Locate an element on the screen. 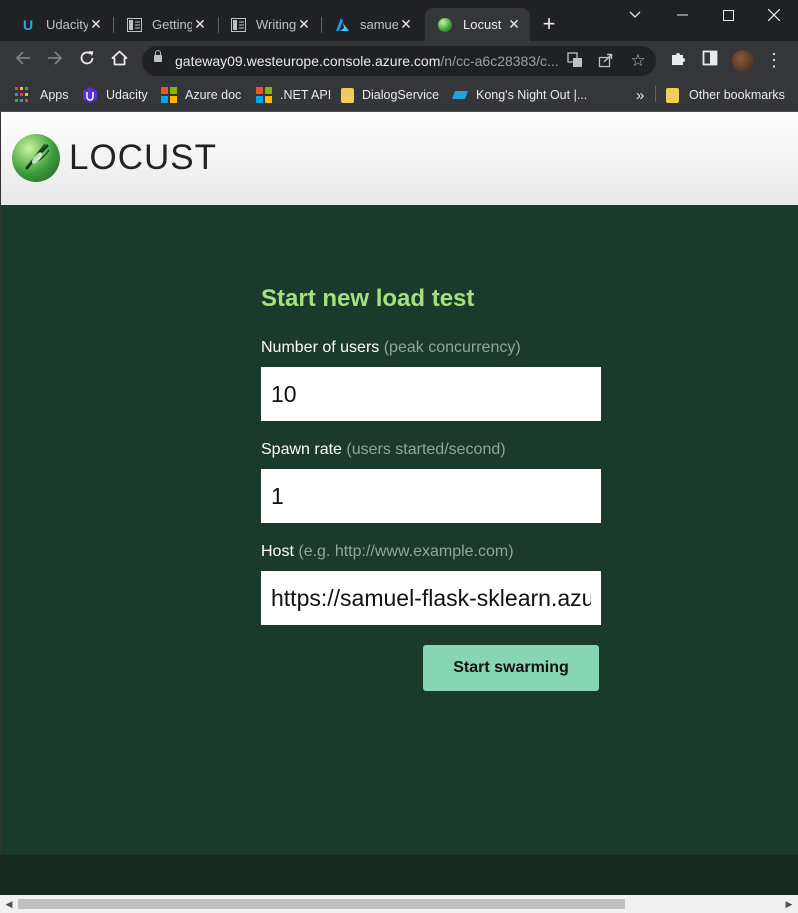  lock-icon is located at coordinates (158, 56).